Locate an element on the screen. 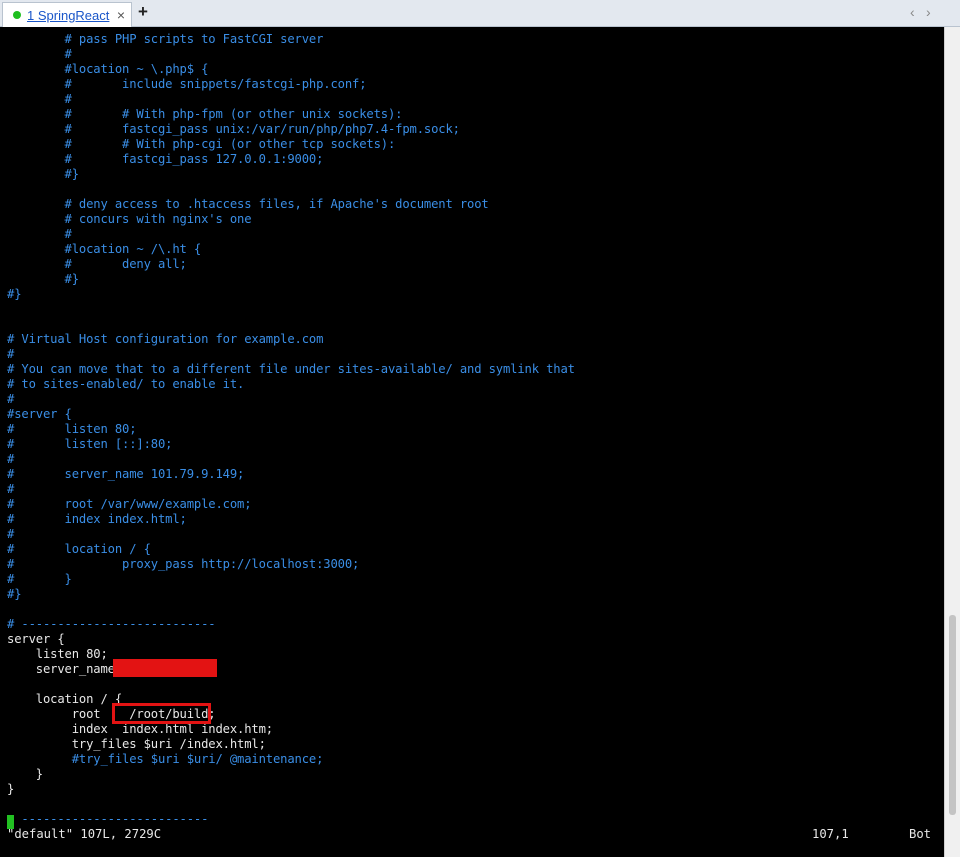 The width and height of the screenshot is (960, 857). terminal-line: # concurs with nginx's one is located at coordinates (129, 219).